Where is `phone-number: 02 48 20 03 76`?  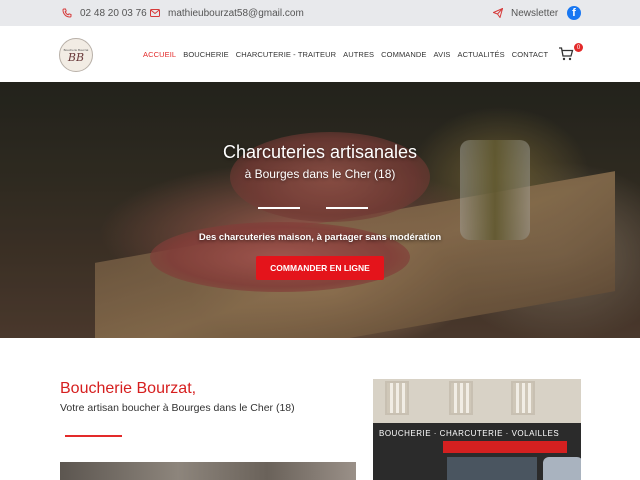
phone-number: 02 48 20 03 76 is located at coordinates (113, 13).